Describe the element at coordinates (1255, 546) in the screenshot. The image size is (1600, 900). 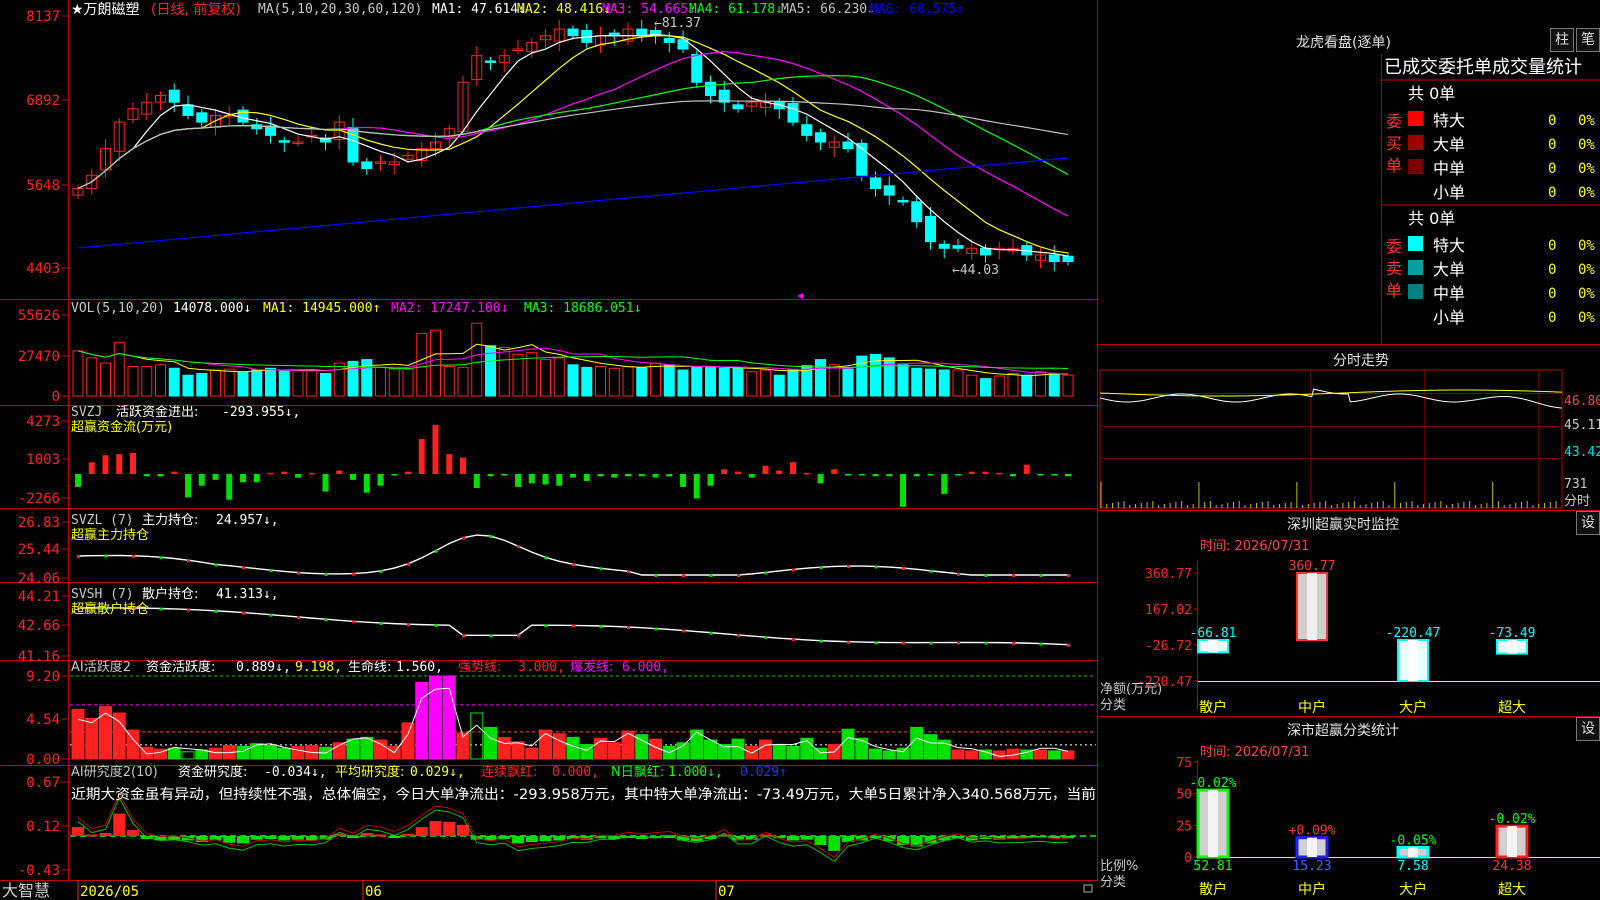
I see `monitor-time: 时间: 2026/07/31` at that location.